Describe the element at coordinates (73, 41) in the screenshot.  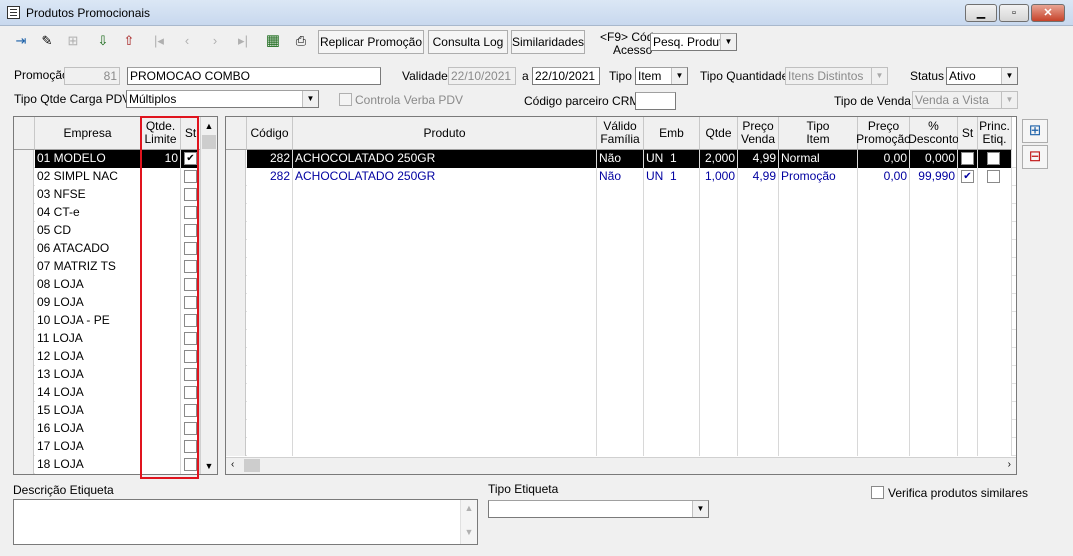
I see `tree-icon: ⊞` at that location.